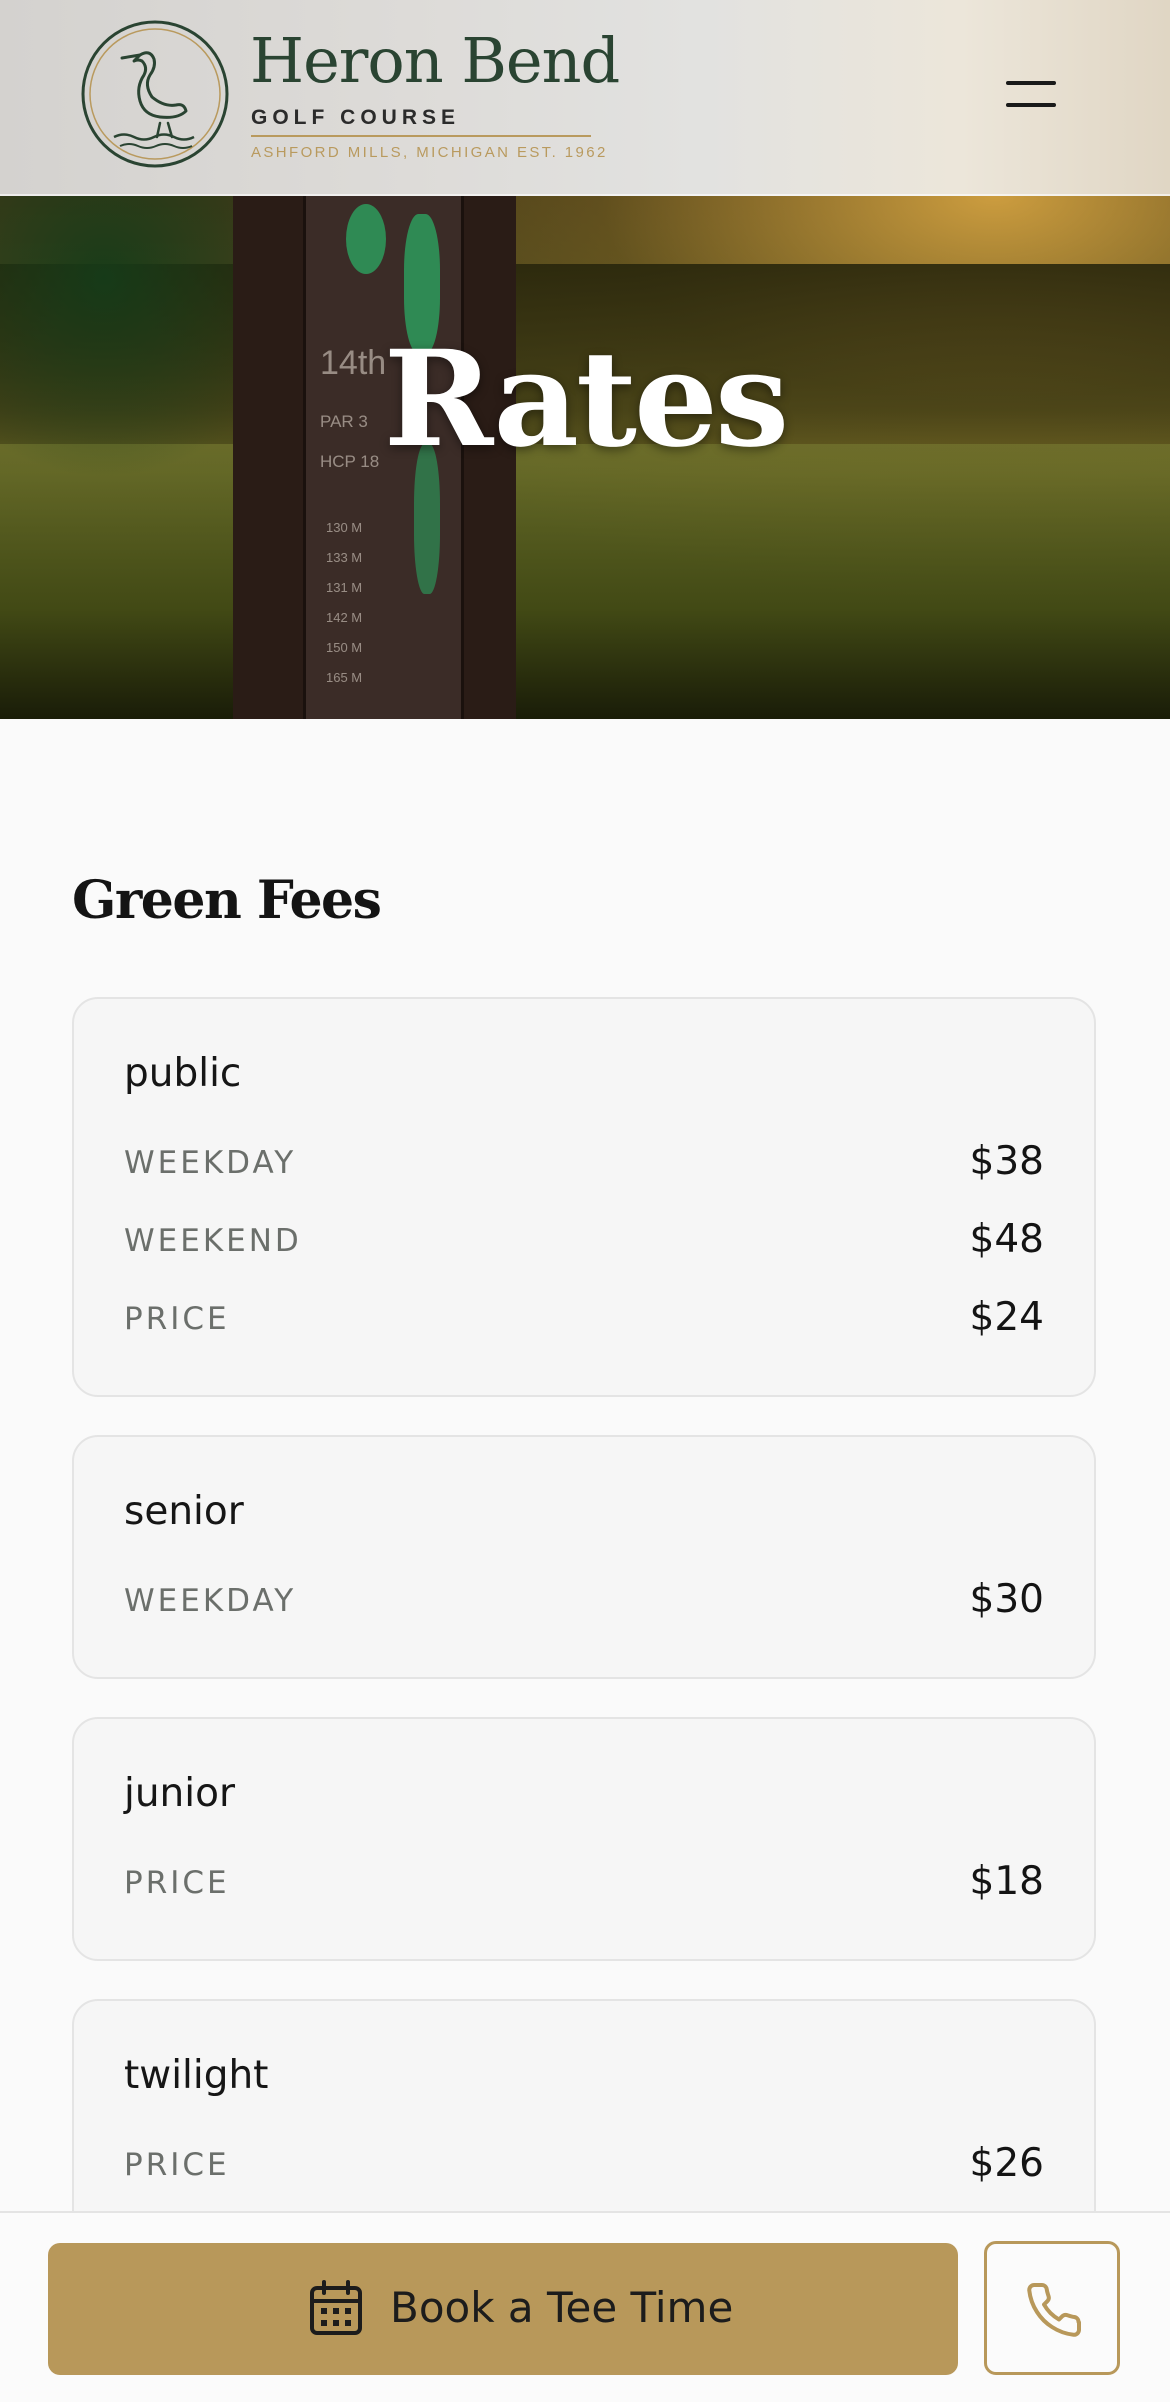  What do you see at coordinates (196, 2075) in the screenshot?
I see `rate-card-title: twilight` at bounding box center [196, 2075].